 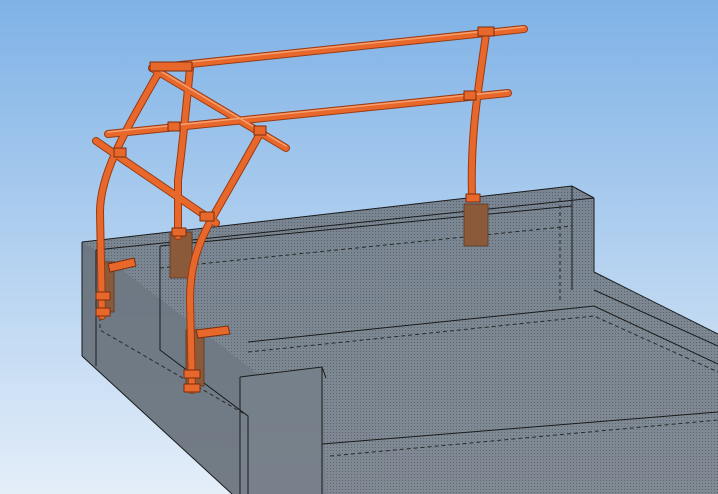 I want to click on base-plate-rear, so click(x=476, y=225).